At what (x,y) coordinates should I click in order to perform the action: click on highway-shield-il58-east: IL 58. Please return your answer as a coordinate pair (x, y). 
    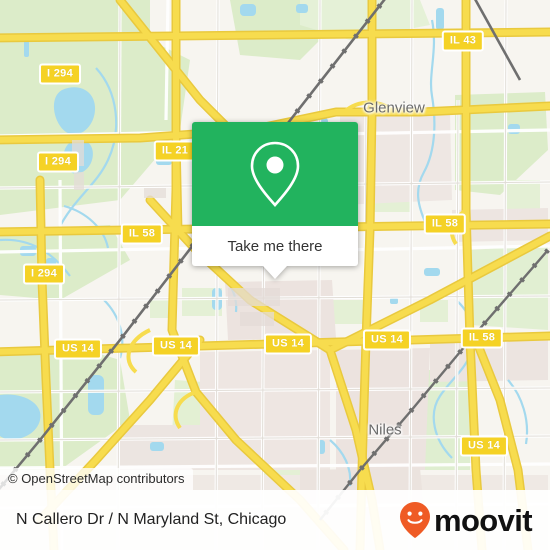
    Looking at the image, I should click on (445, 224).